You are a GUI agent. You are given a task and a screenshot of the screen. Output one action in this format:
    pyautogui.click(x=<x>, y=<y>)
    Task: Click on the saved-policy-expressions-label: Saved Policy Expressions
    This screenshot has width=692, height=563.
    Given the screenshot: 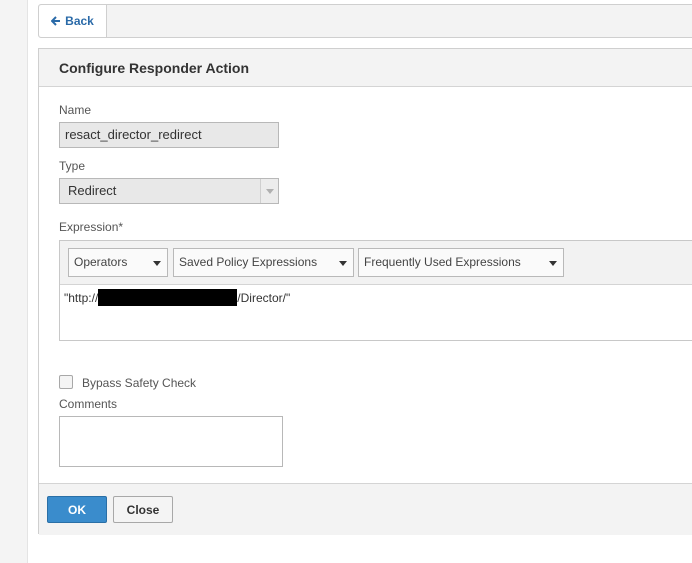 What is the action you would take?
    pyautogui.click(x=248, y=262)
    